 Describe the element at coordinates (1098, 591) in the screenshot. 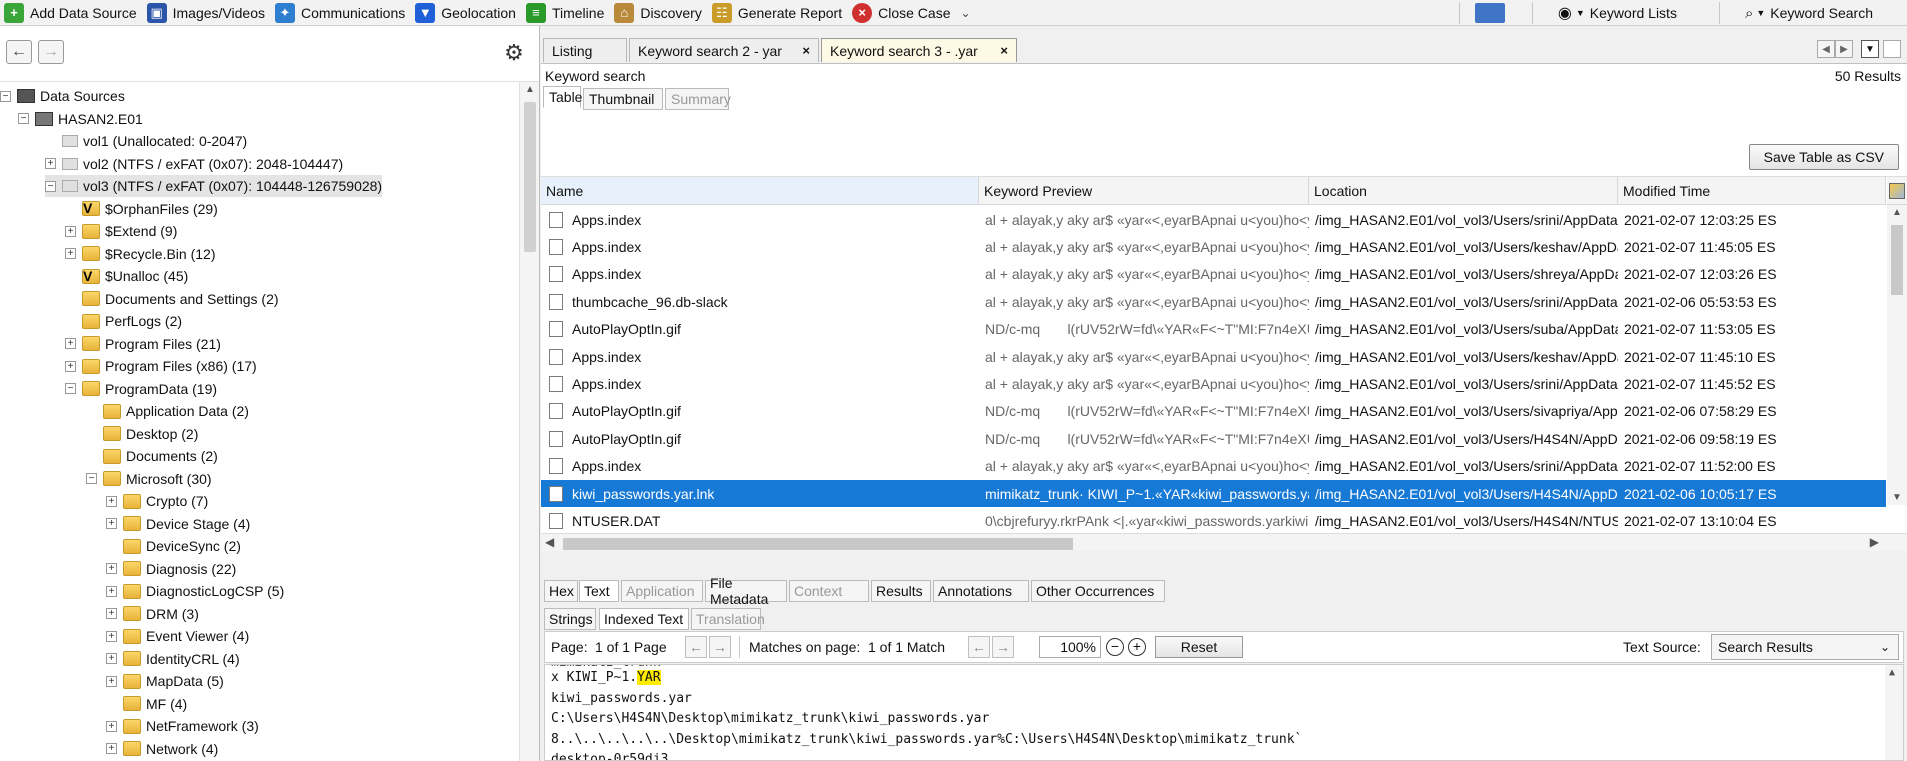

I see `content-tab-other-occurrences: Other Occurrences` at that location.